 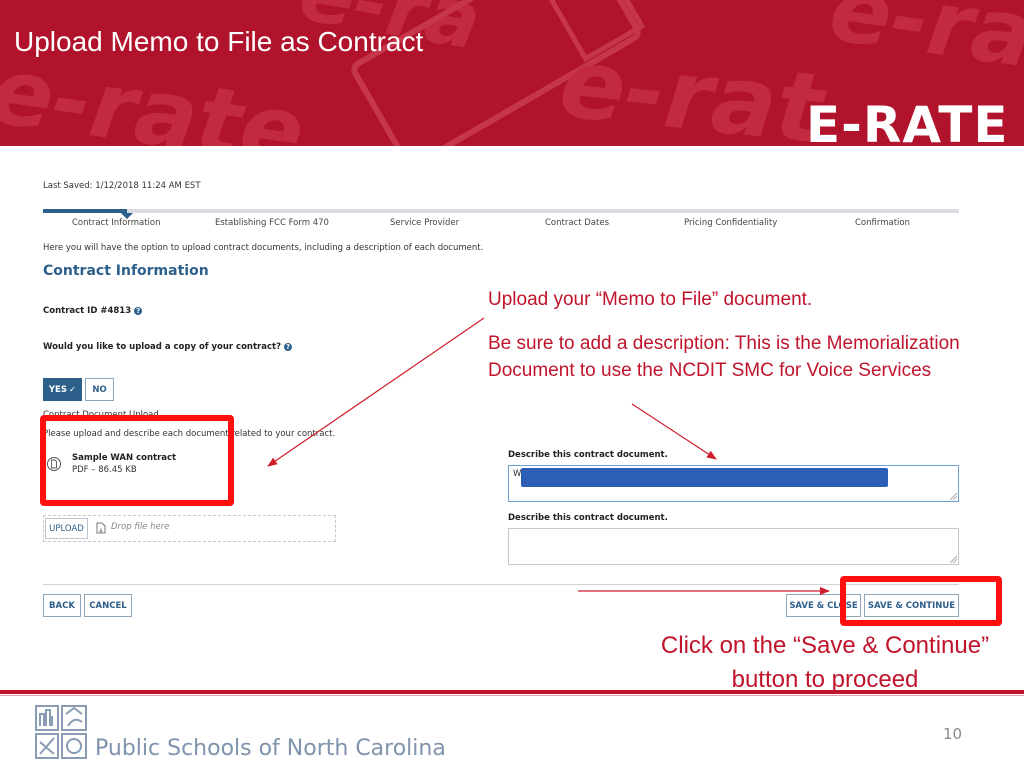 What do you see at coordinates (376, 392) in the screenshot?
I see `arrow-to-file` at bounding box center [376, 392].